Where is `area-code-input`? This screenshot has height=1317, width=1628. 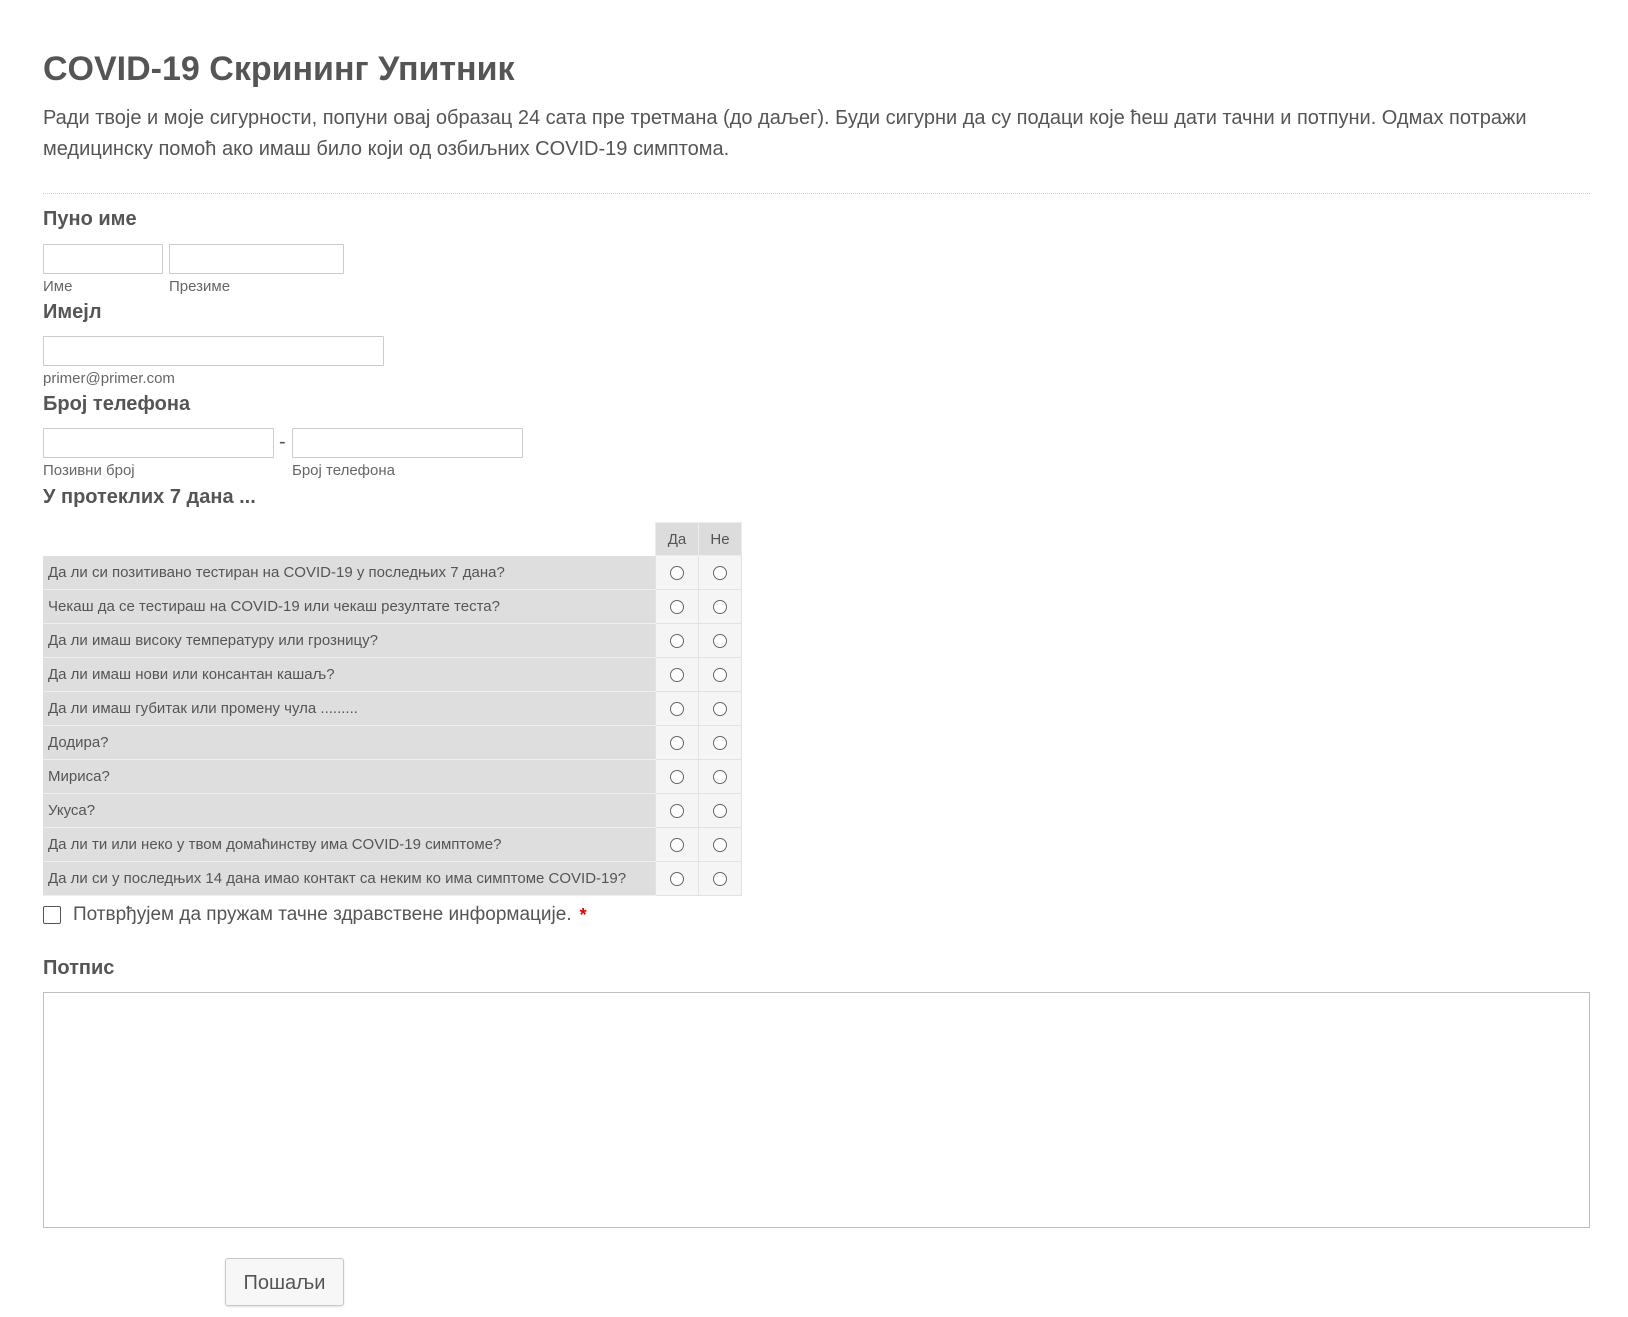 area-code-input is located at coordinates (158, 443).